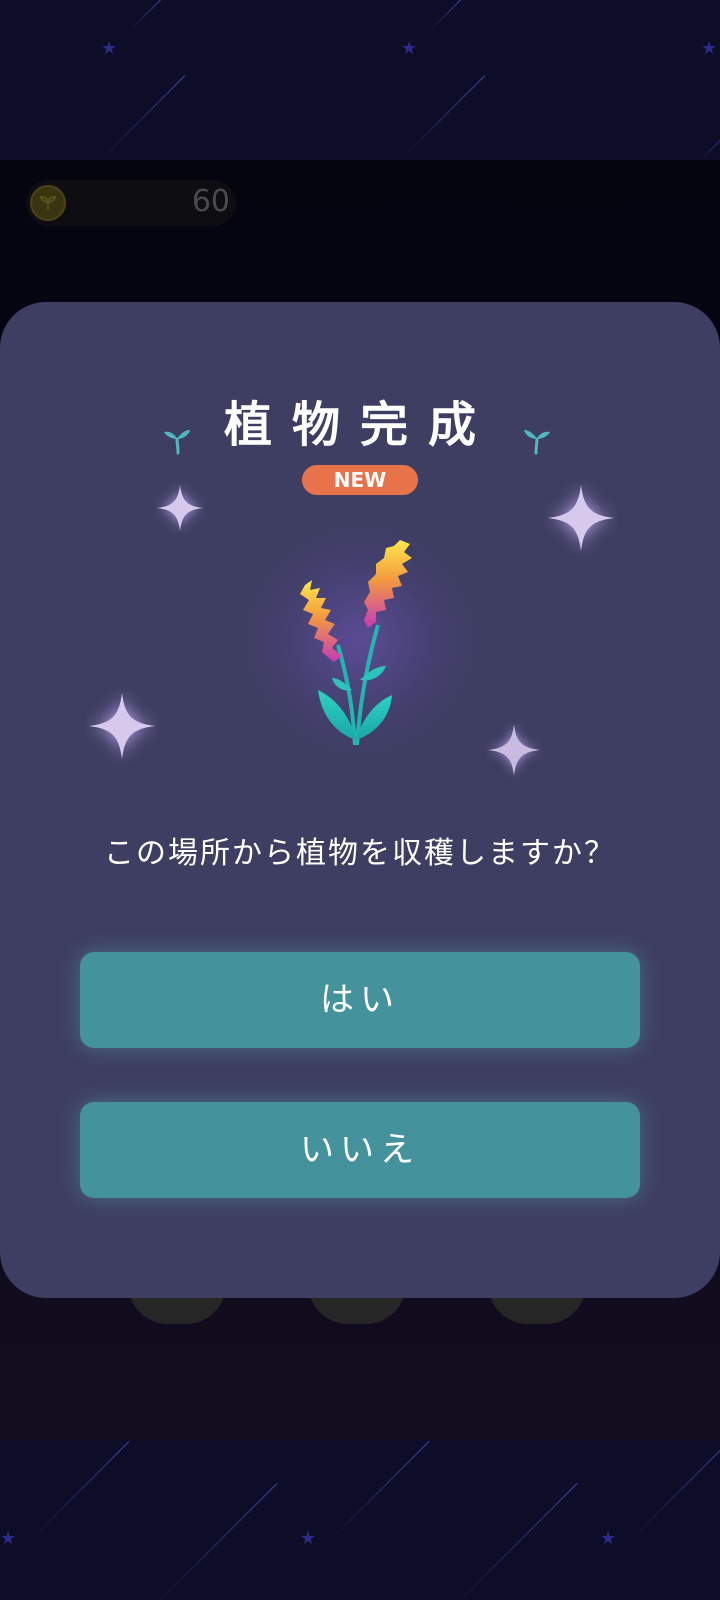 The width and height of the screenshot is (720, 1600). What do you see at coordinates (356, 643) in the screenshot?
I see `flower-plant-icon` at bounding box center [356, 643].